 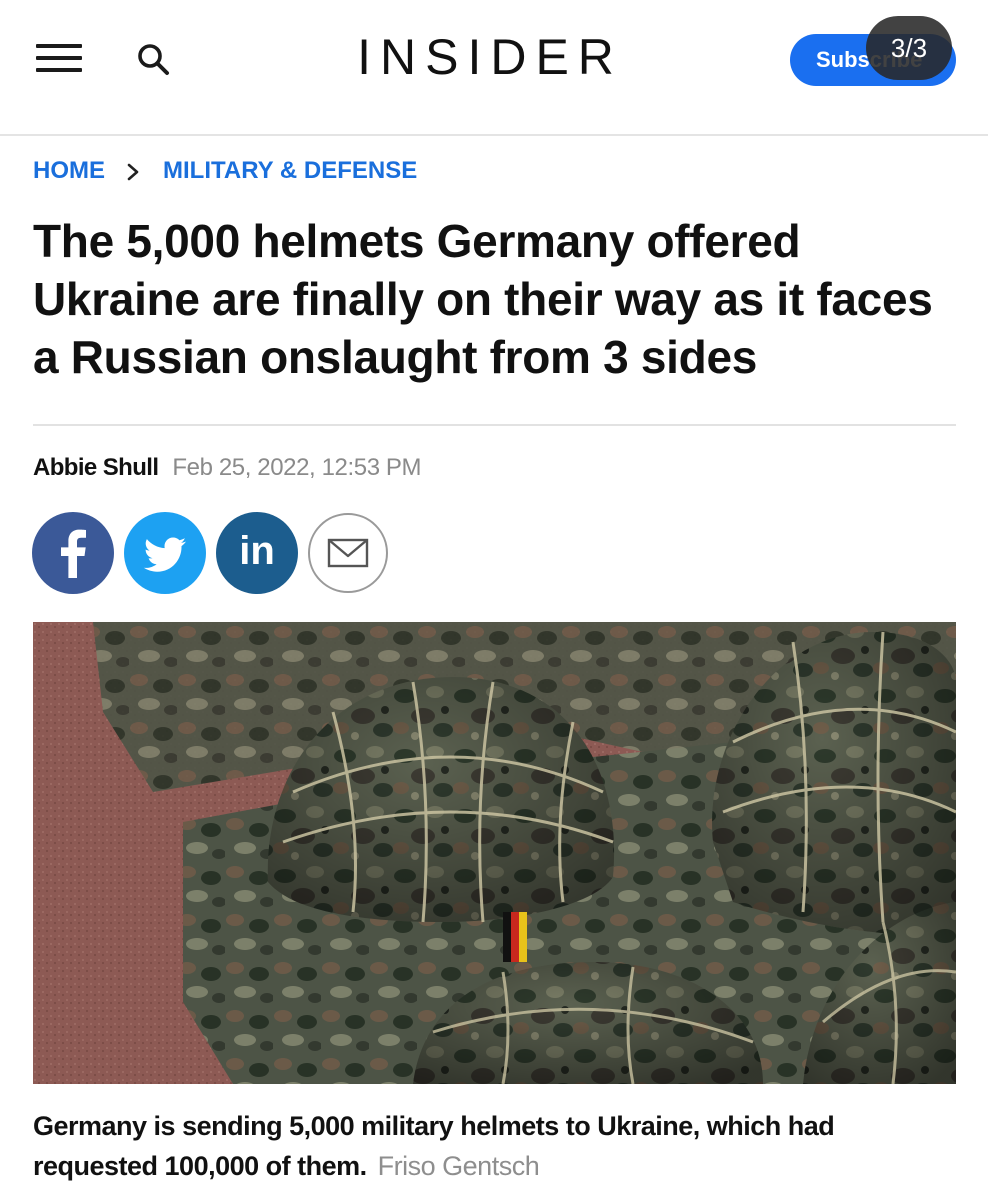 I want to click on facebook-share-button, so click(x=73, y=553).